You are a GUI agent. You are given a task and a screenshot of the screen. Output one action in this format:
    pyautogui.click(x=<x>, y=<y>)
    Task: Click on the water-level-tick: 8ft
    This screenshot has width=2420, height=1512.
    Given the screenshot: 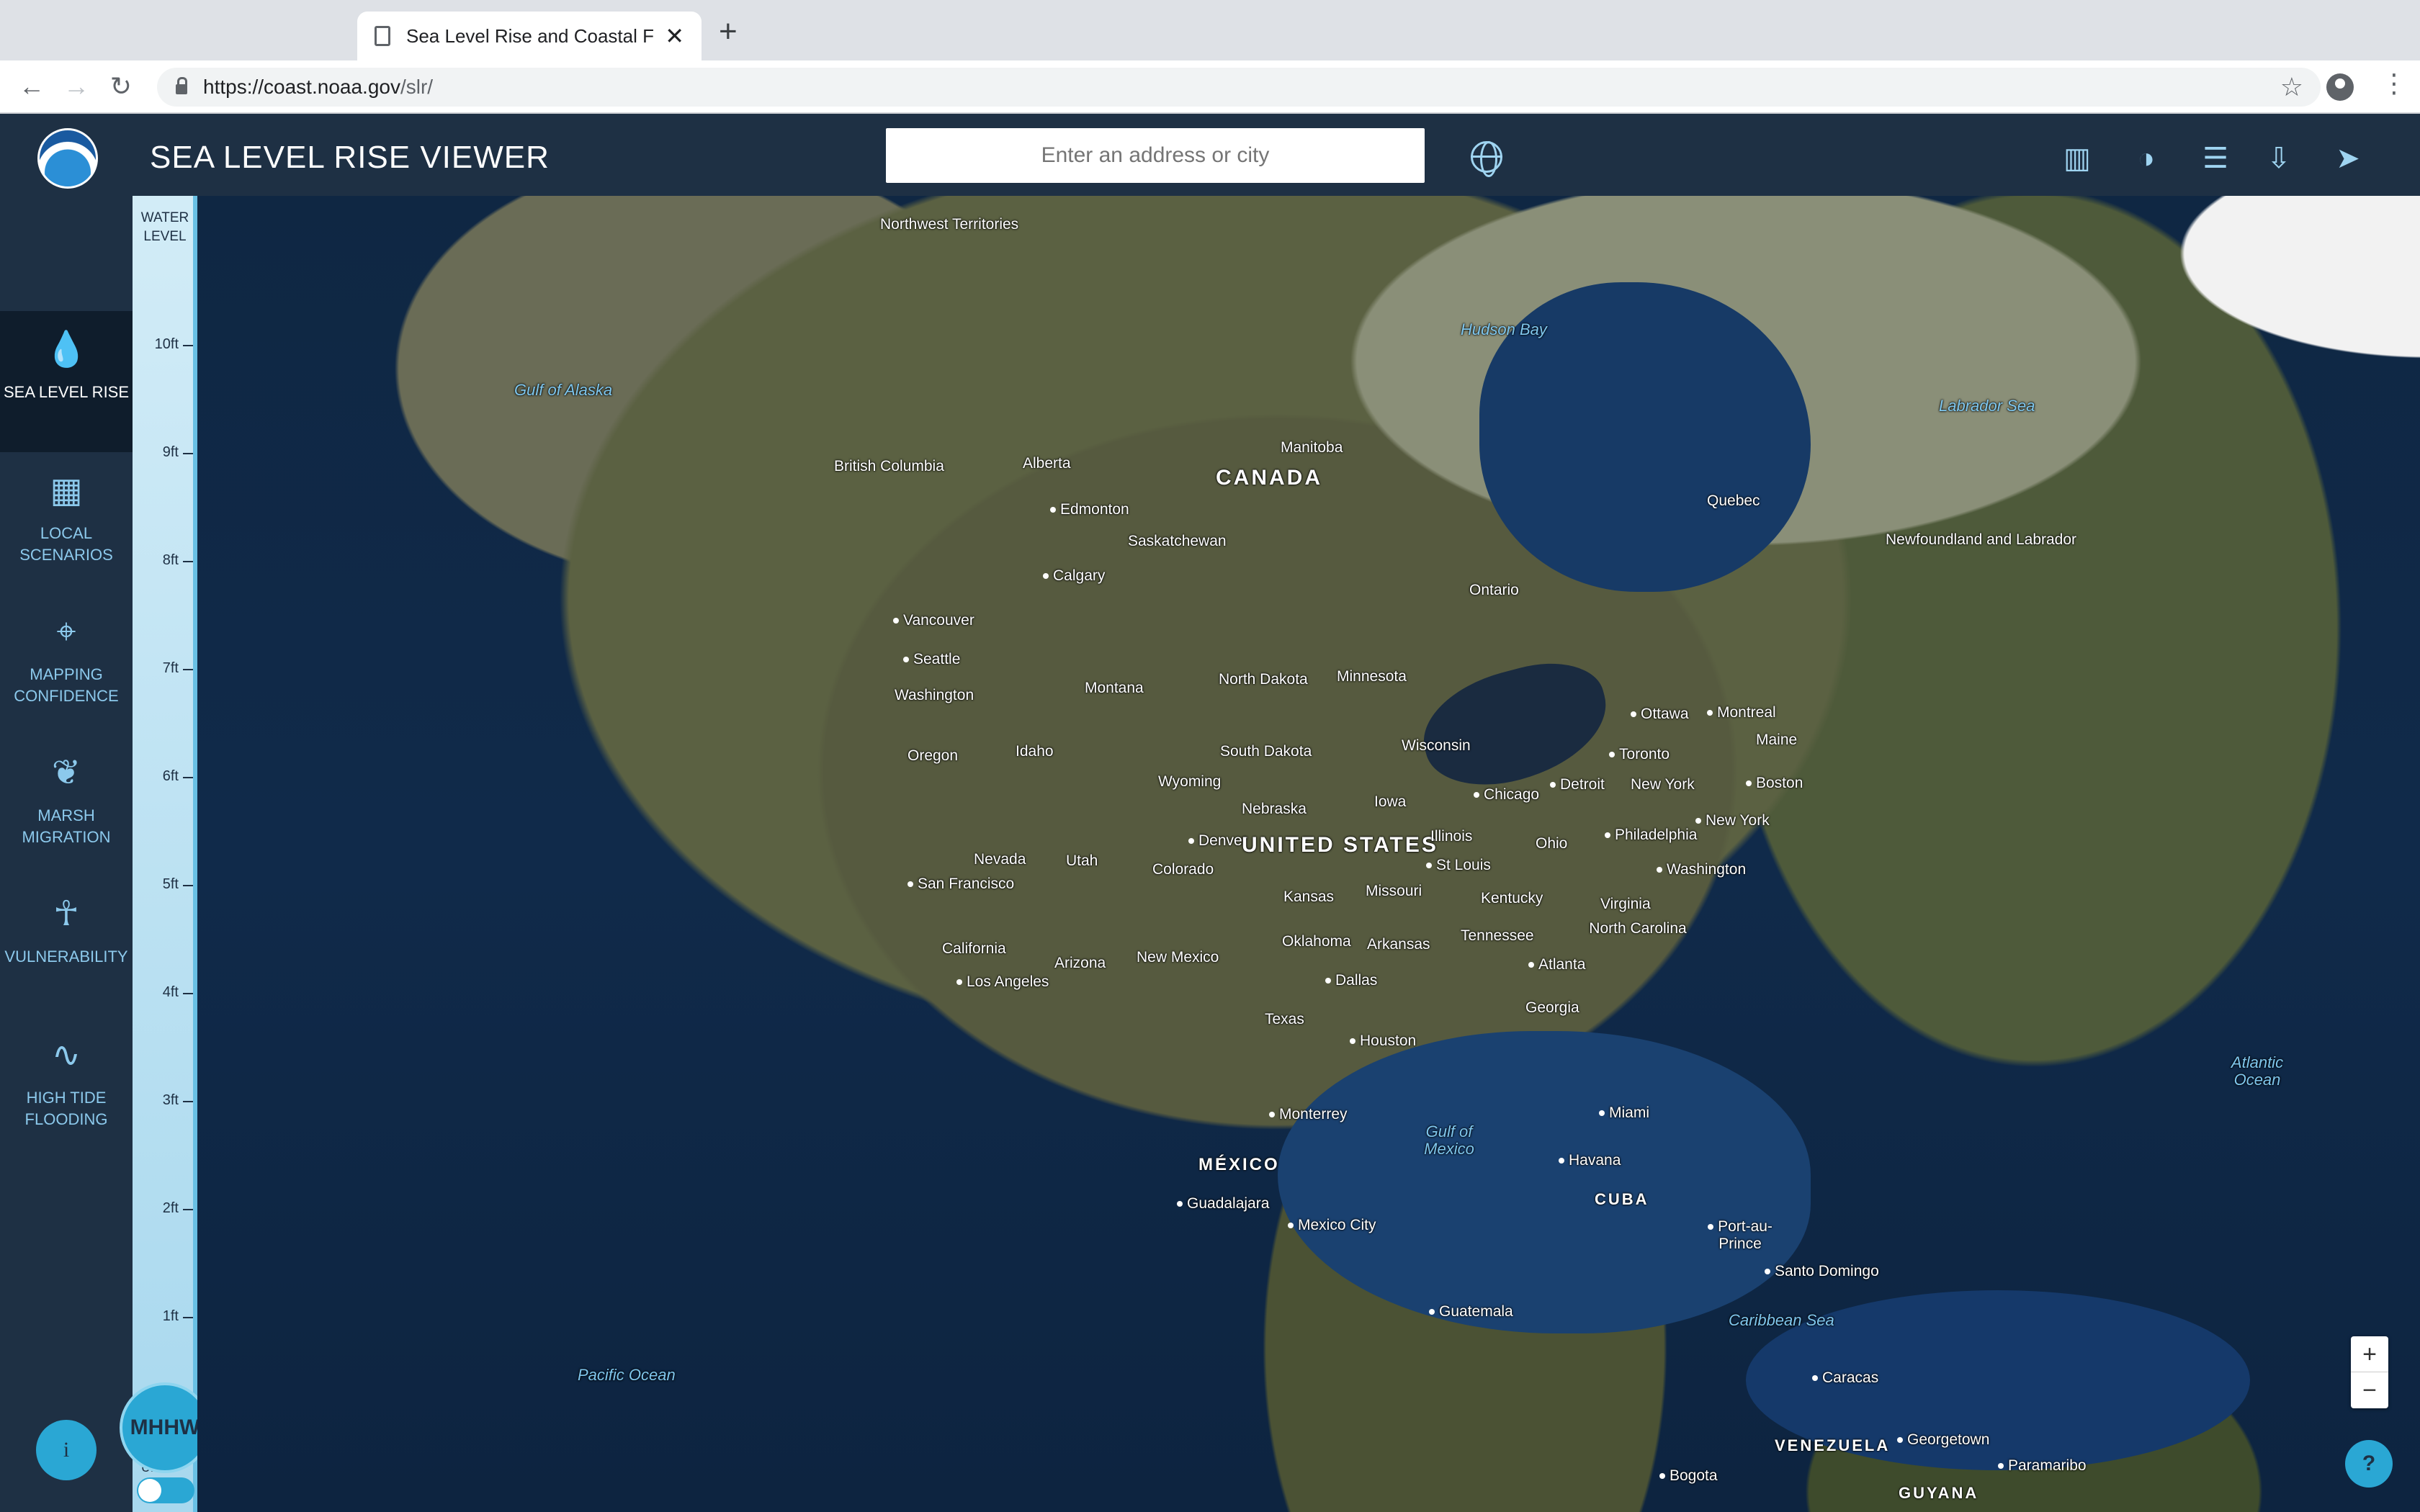 What is the action you would take?
    pyautogui.click(x=165, y=563)
    